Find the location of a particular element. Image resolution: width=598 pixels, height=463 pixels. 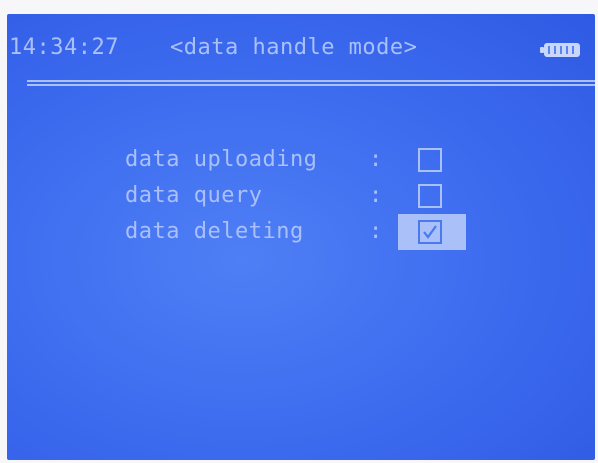

menu-item-label: data uploading is located at coordinates (221, 159).